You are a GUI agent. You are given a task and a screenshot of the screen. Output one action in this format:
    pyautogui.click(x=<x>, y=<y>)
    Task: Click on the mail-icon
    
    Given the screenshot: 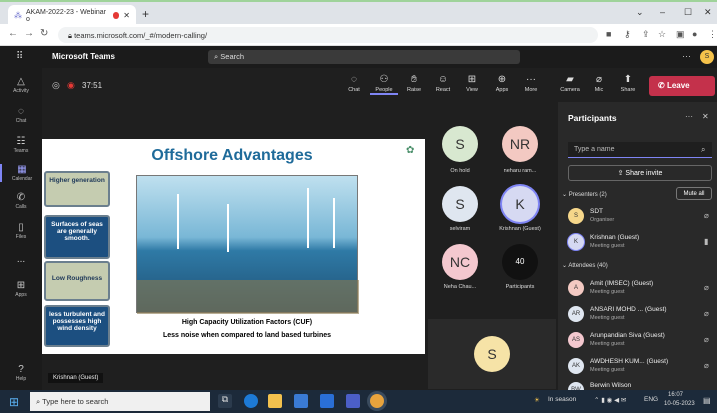 What is the action you would take?
    pyautogui.click(x=327, y=401)
    